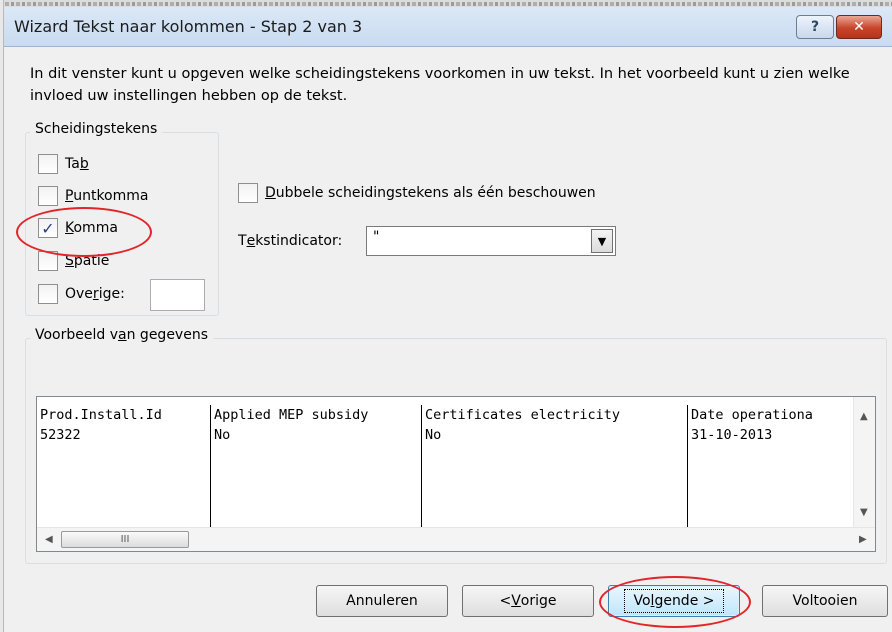 The height and width of the screenshot is (632, 892). I want to click on preview-cell-1: 52322, so click(60, 435).